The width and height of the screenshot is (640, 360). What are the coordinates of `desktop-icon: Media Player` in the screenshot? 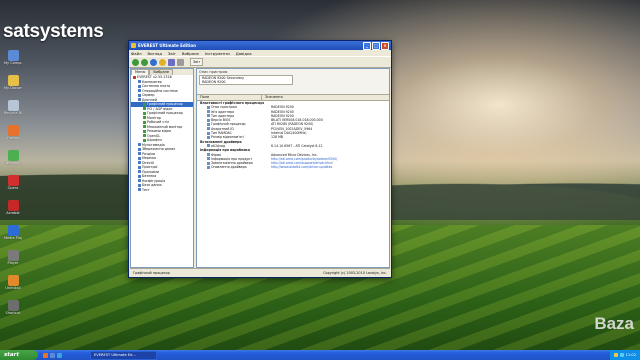 It's located at (13, 232).